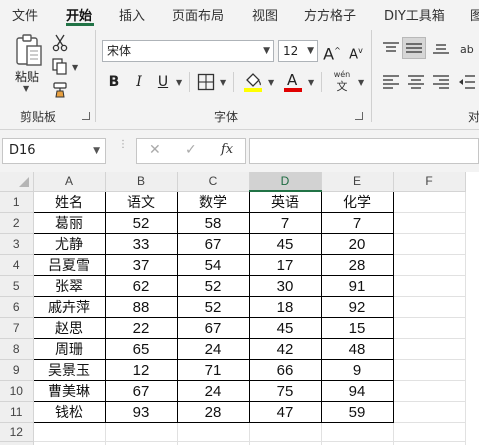 The width and height of the screenshot is (479, 445). What do you see at coordinates (285, 265) in the screenshot?
I see `cell-d4: 17` at bounding box center [285, 265].